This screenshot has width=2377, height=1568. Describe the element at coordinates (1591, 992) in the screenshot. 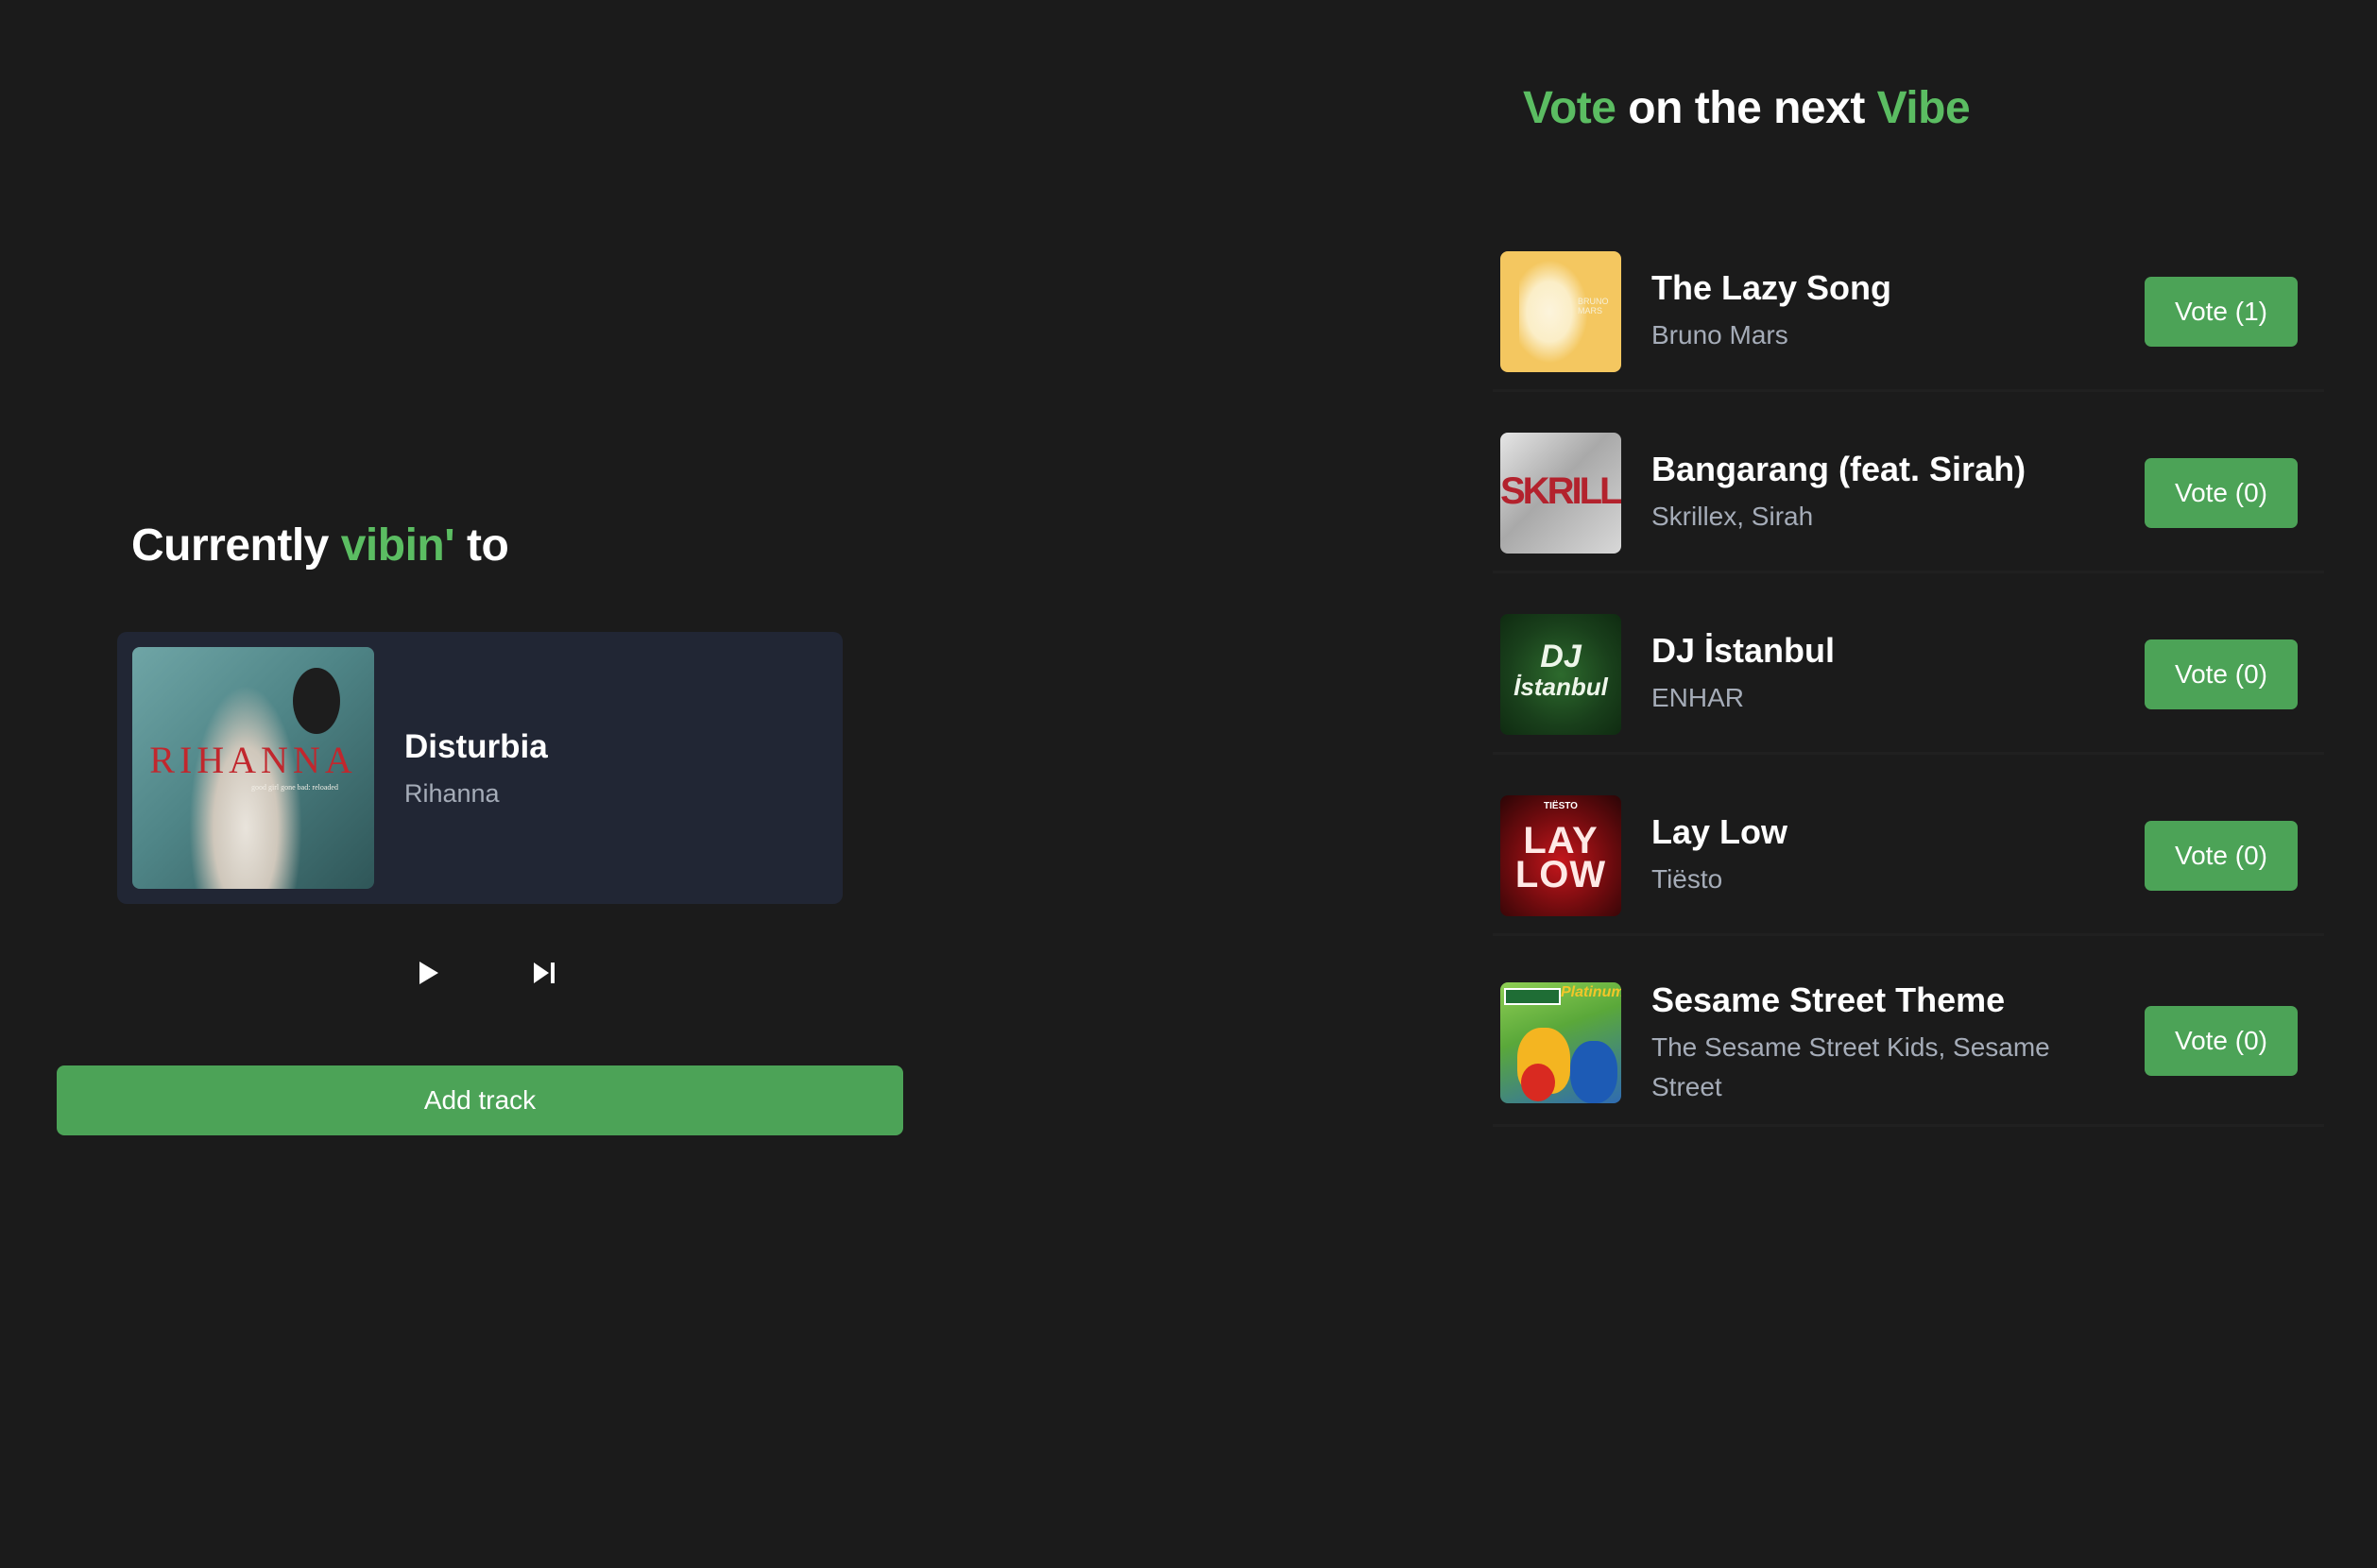

I see `cover-text: Platinum` at that location.